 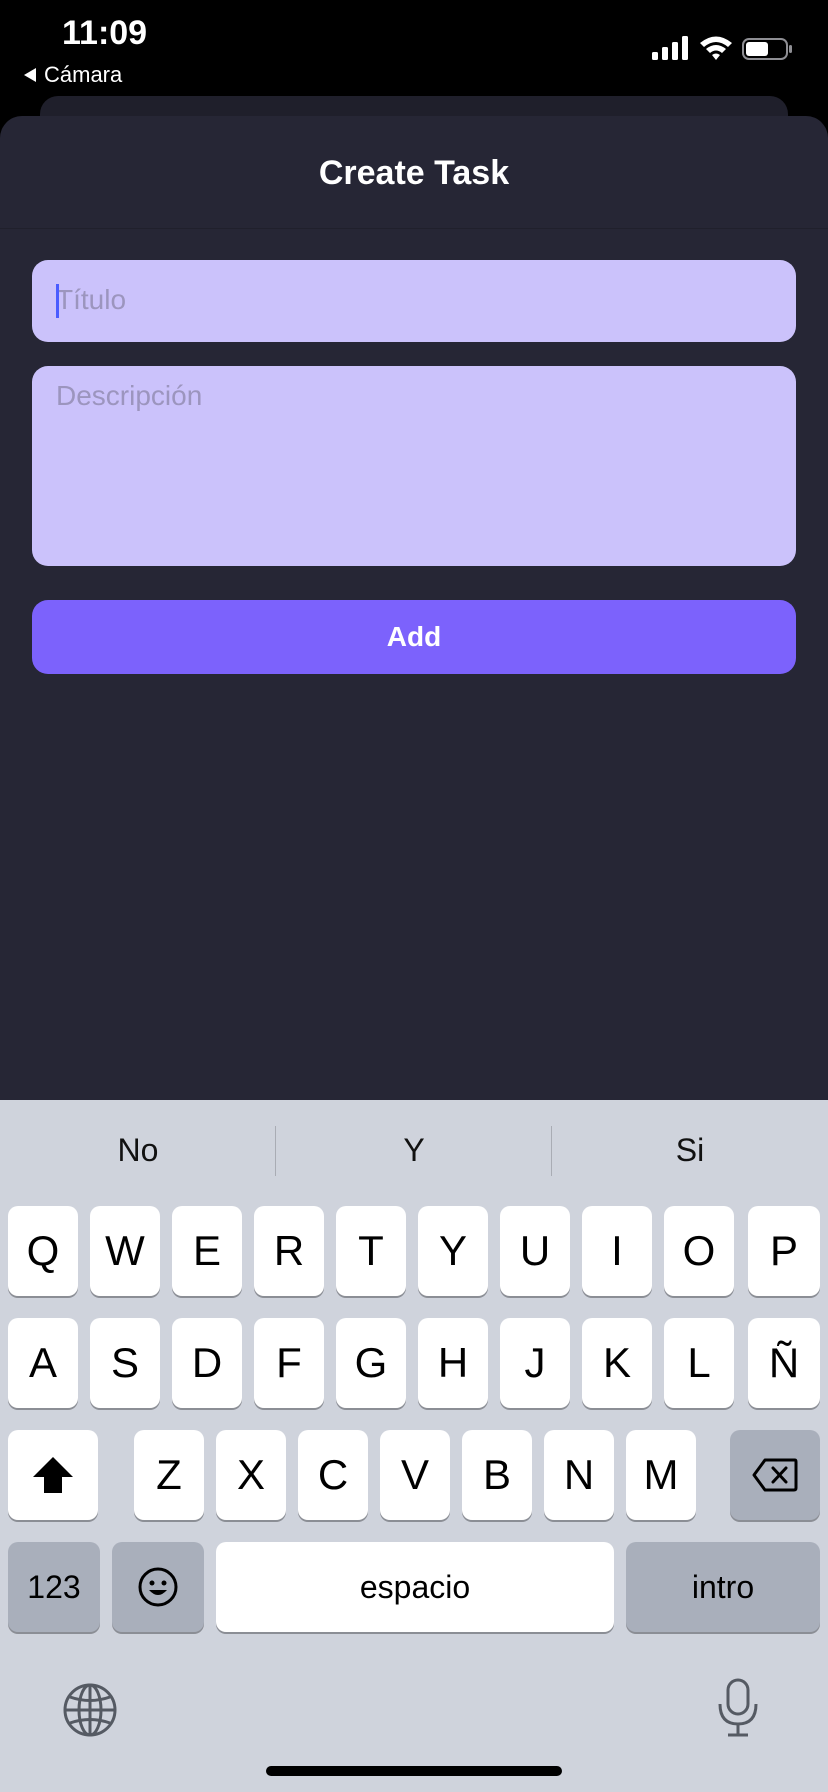 I want to click on key-j: J, so click(x=535, y=1363).